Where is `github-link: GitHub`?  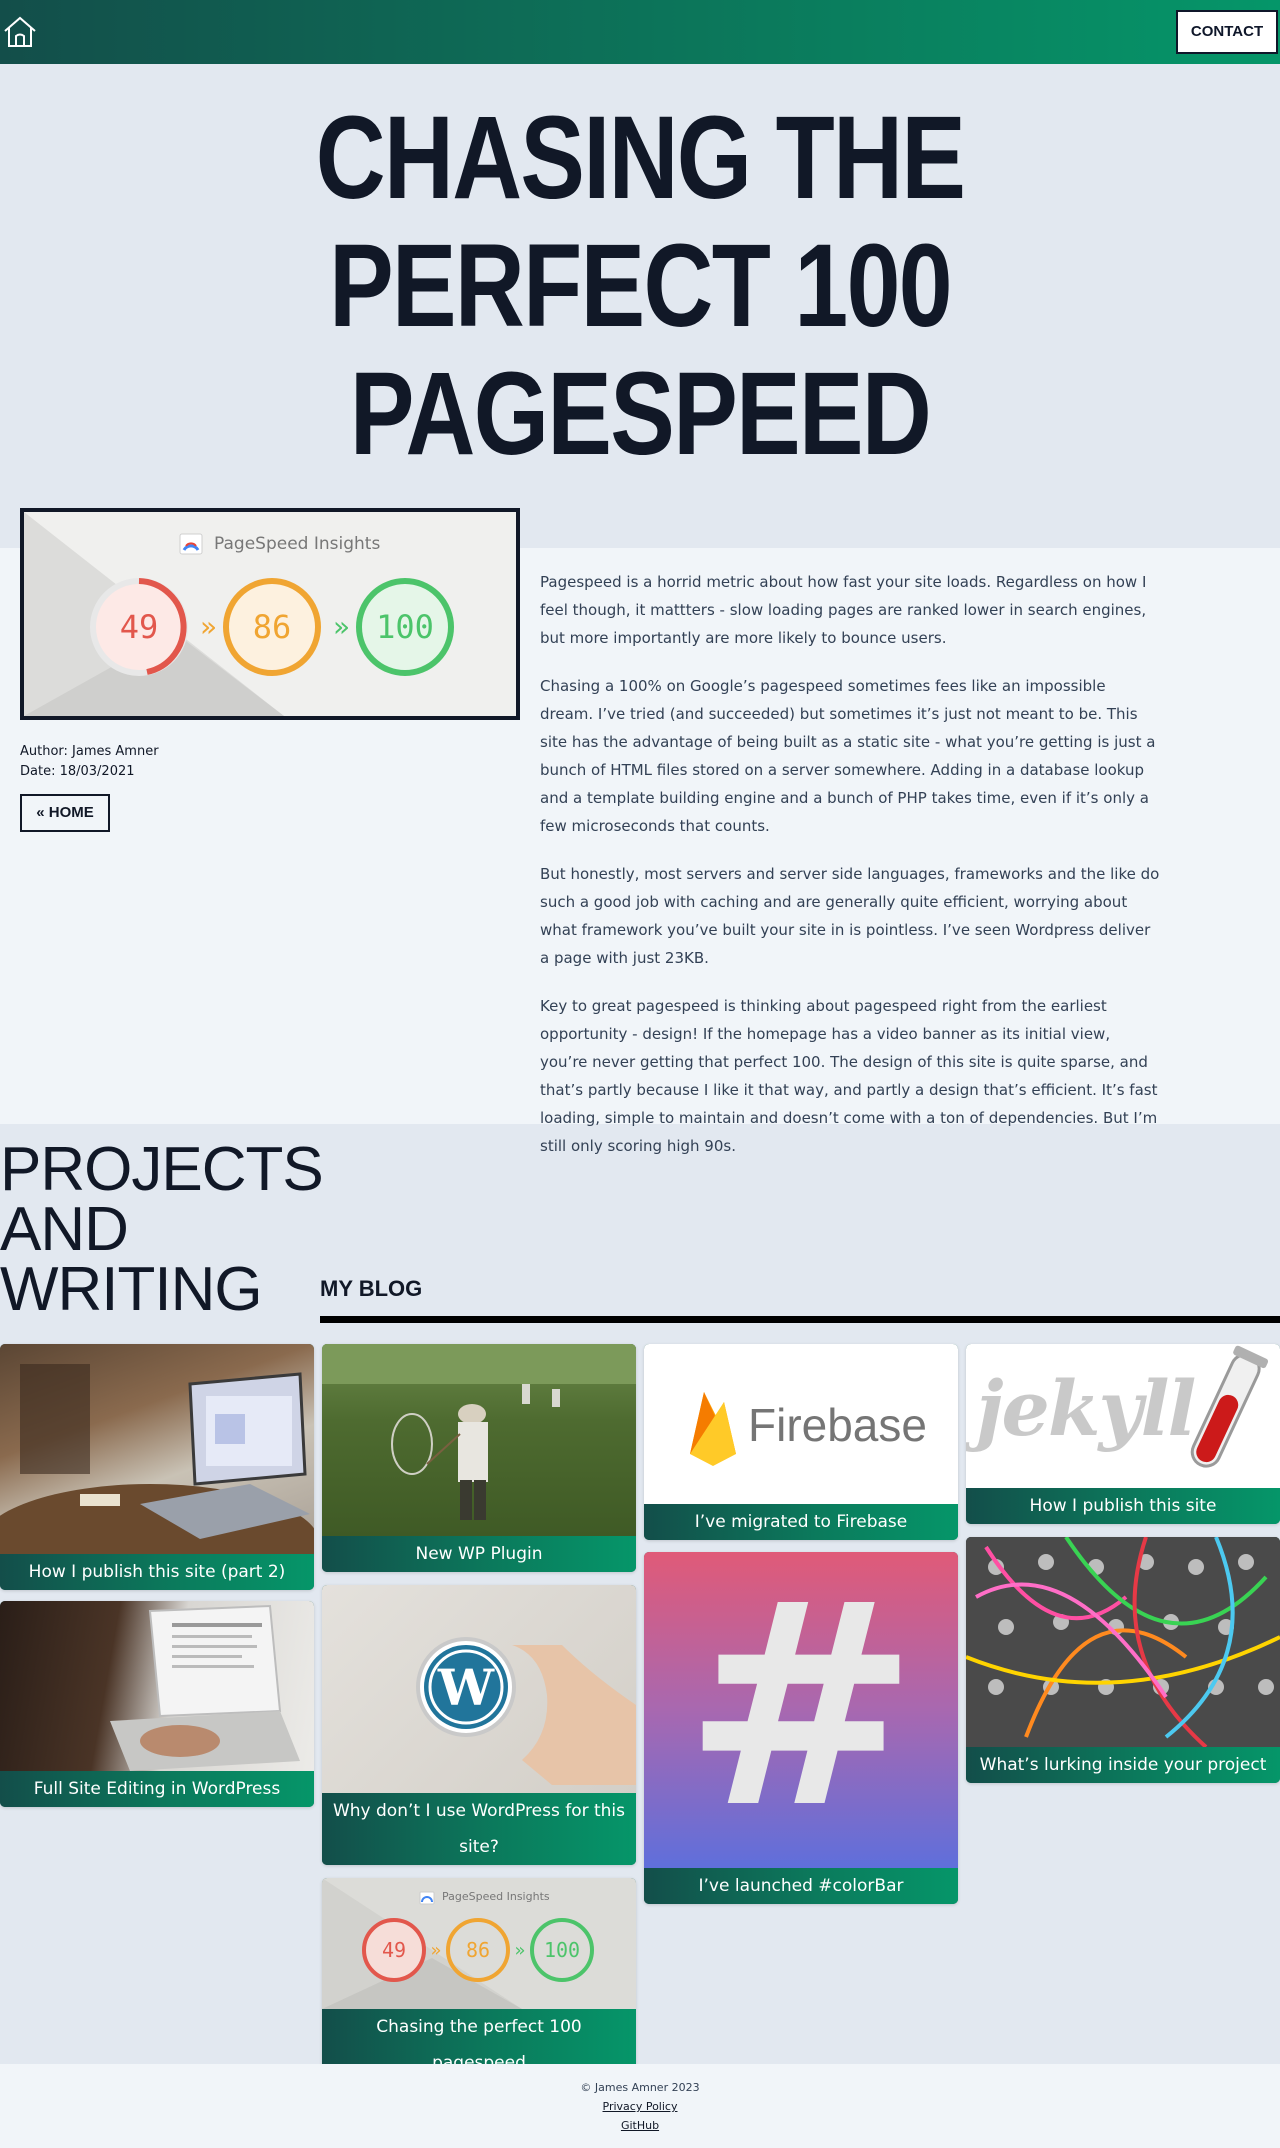 github-link: GitHub is located at coordinates (640, 2125).